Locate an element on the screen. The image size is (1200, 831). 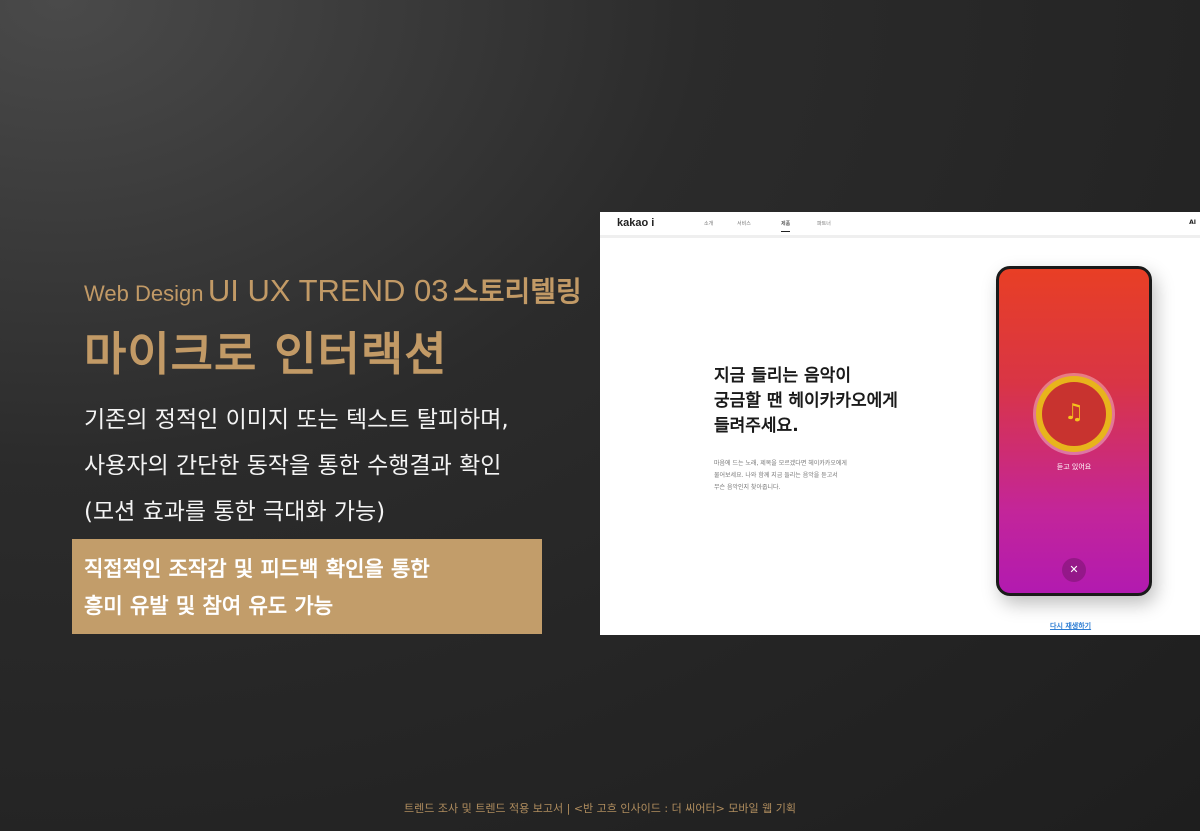
page-title: 마이크로 인터랙션 is located at coordinates (266, 354).